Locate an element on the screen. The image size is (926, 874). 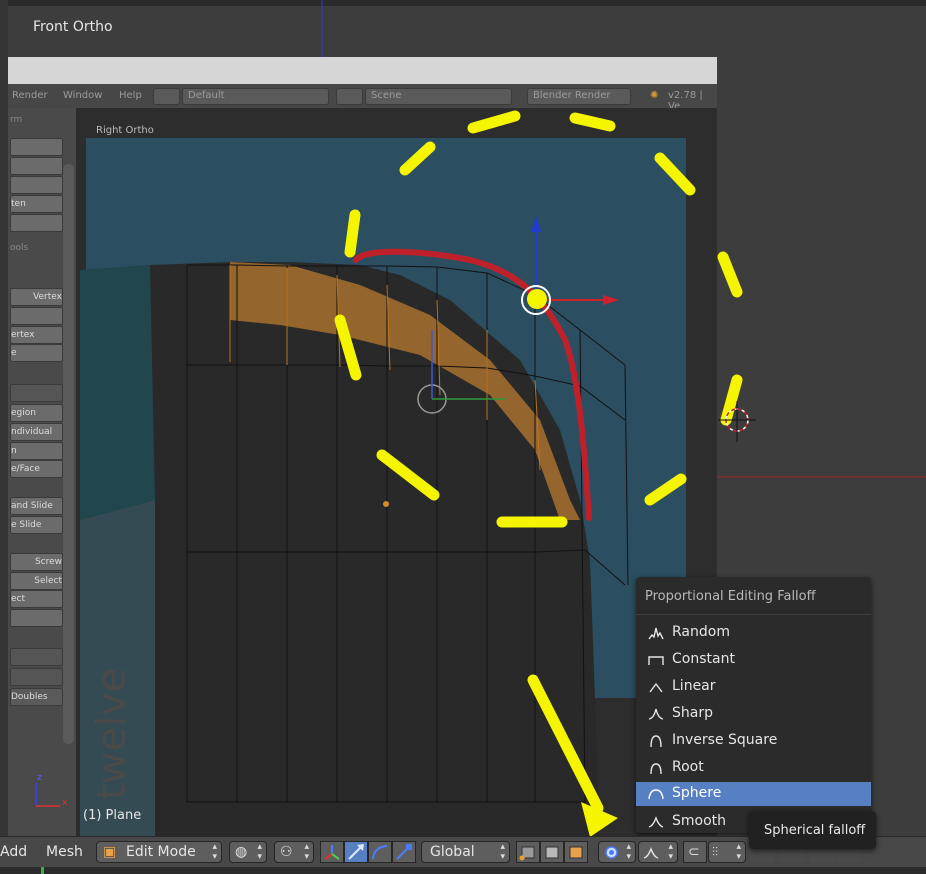
scale-icon is located at coordinates (404, 852).